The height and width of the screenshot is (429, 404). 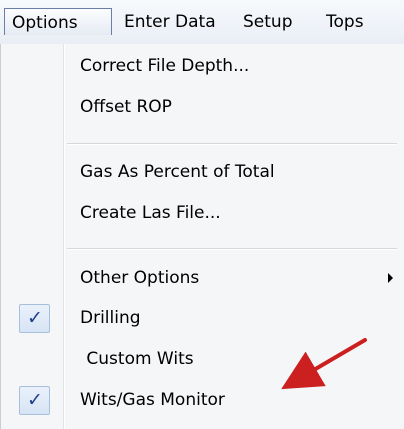 What do you see at coordinates (152, 400) in the screenshot?
I see `menu-item-label: Wits/Gas Monitor` at bounding box center [152, 400].